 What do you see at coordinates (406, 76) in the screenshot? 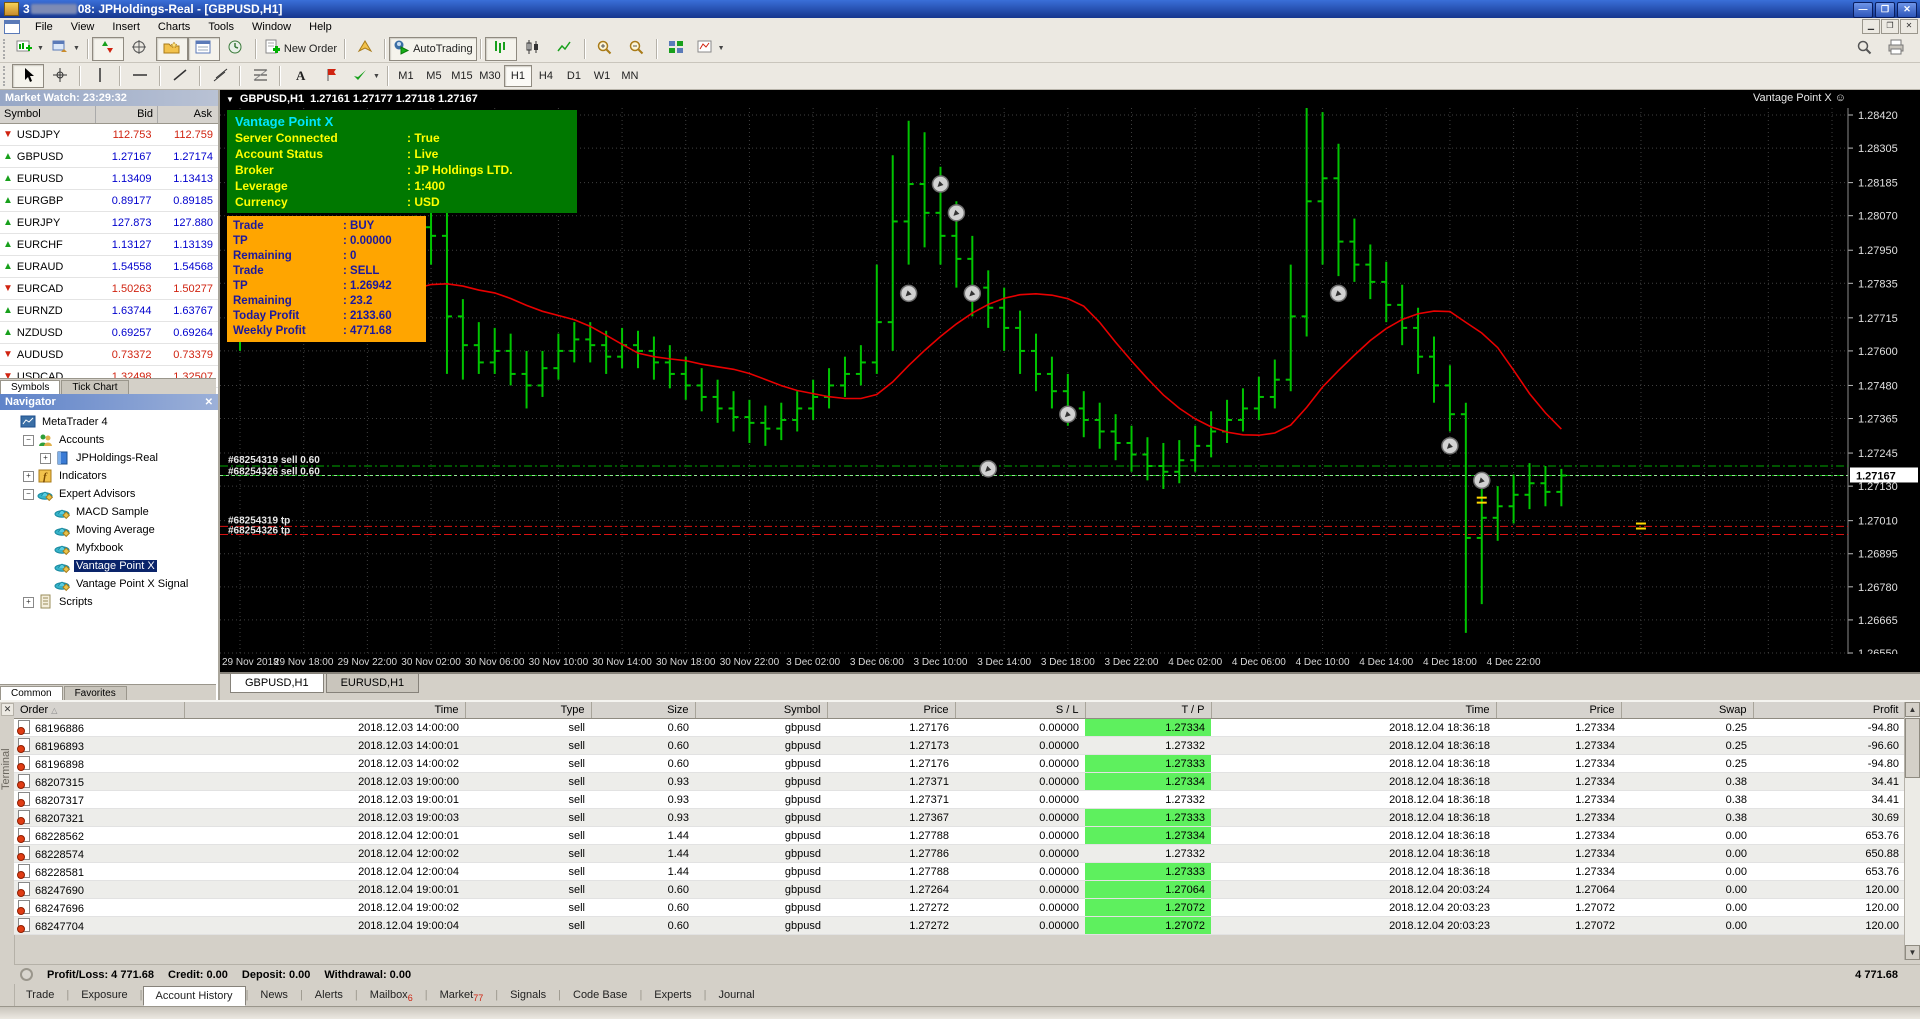
I see `timeframe-m1-button: M1` at bounding box center [406, 76].